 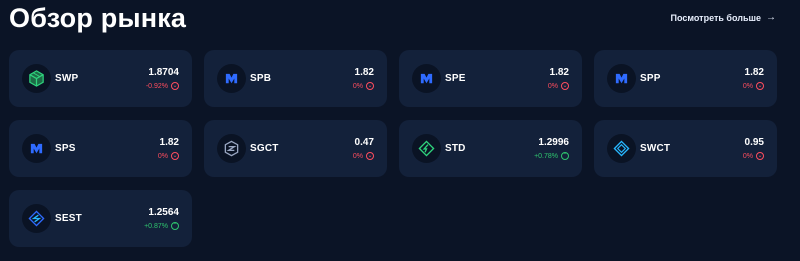 What do you see at coordinates (156, 226) in the screenshot?
I see `change-text: +0.87%` at bounding box center [156, 226].